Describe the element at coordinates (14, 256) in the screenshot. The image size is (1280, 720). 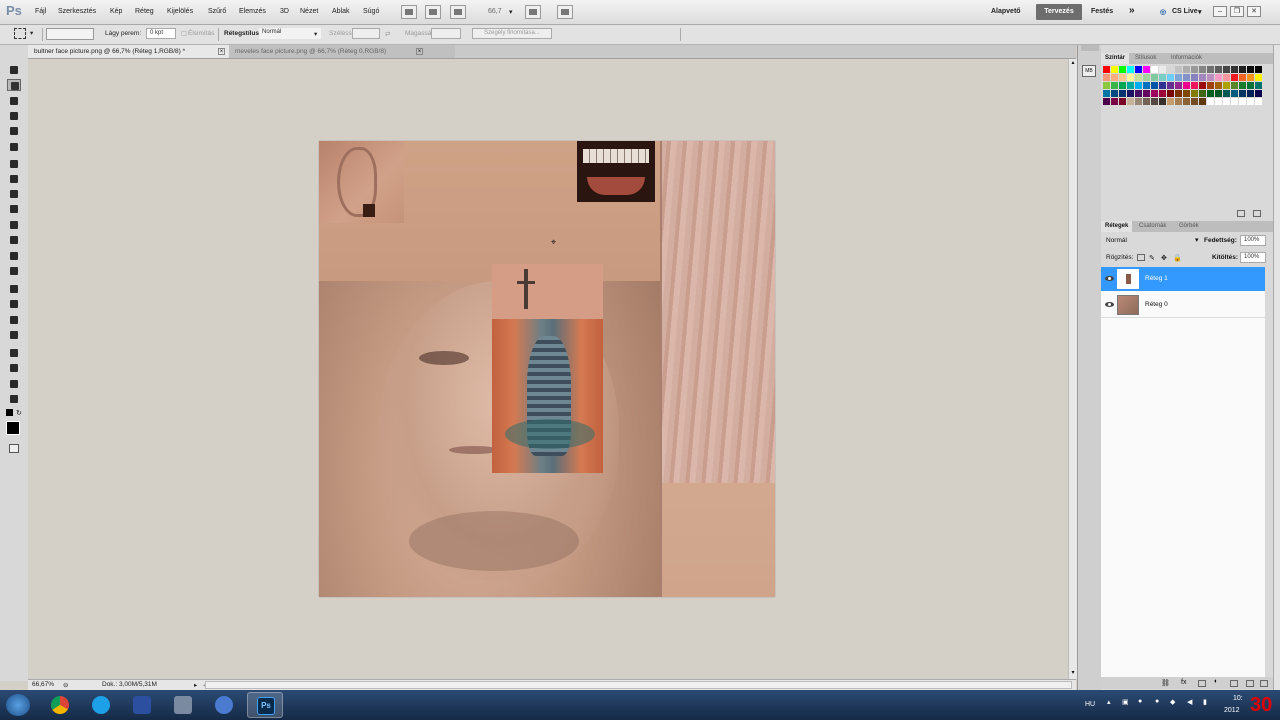
I see `blur-icon` at that location.